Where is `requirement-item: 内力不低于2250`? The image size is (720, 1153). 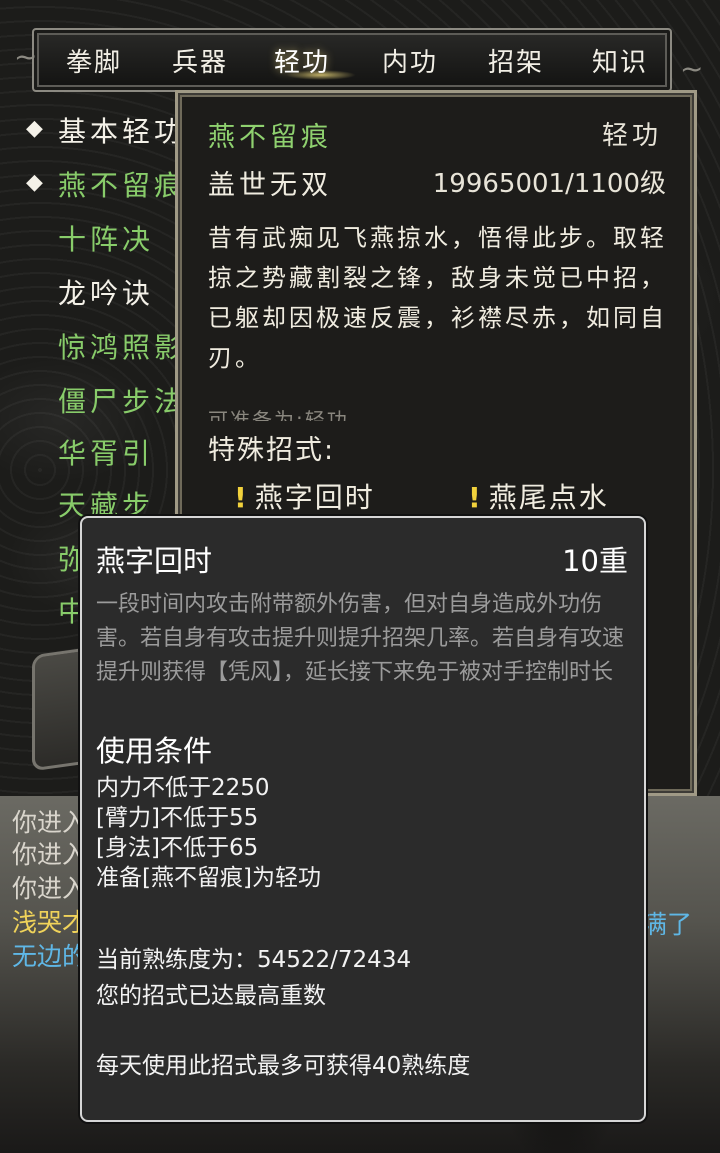 requirement-item: 内力不低于2250 is located at coordinates (183, 788).